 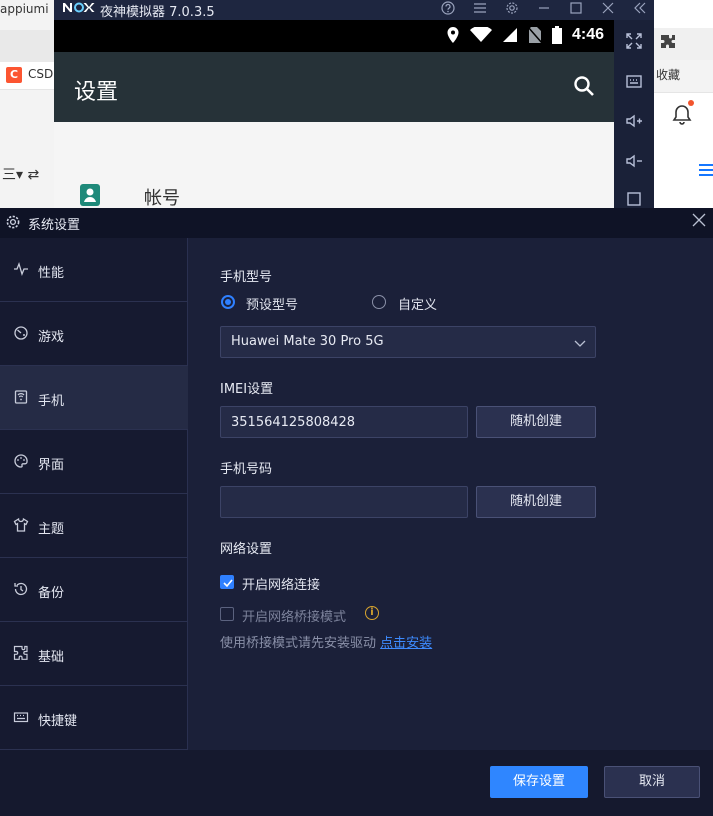 What do you see at coordinates (406, 643) in the screenshot?
I see `install-driver-link: 点击安装` at bounding box center [406, 643].